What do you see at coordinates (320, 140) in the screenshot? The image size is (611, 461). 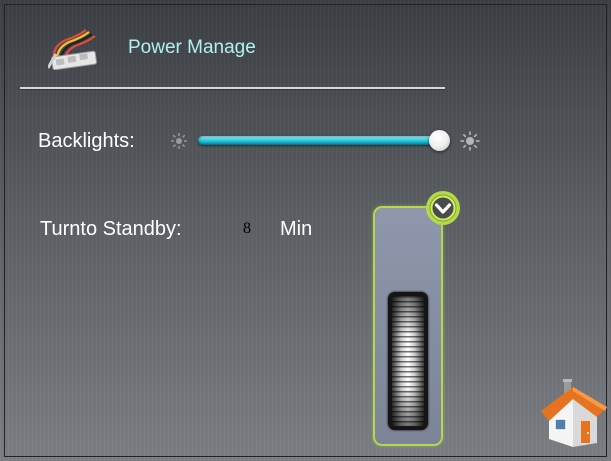 I see `backlight-slider-track` at bounding box center [320, 140].